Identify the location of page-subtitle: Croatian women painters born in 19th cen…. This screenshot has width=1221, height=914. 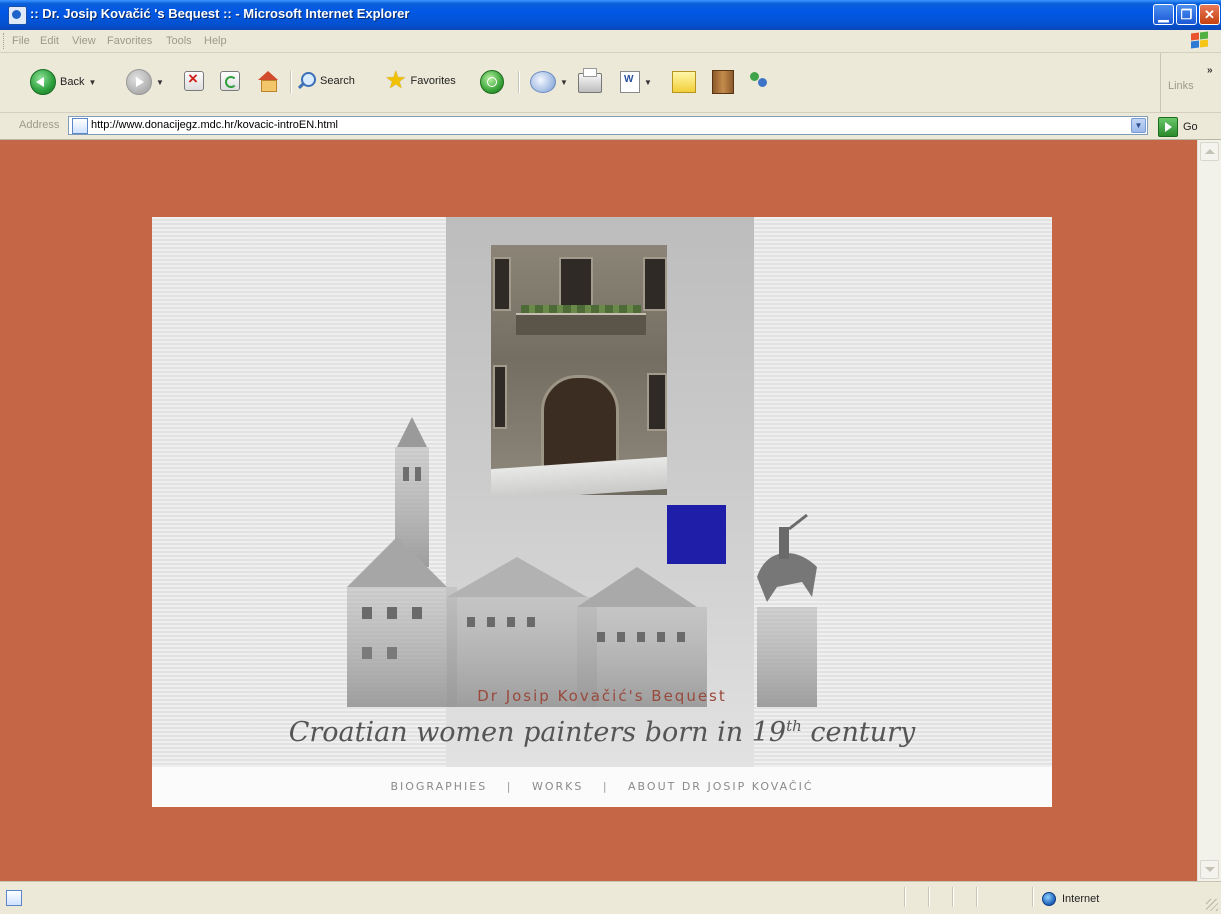
(602, 732).